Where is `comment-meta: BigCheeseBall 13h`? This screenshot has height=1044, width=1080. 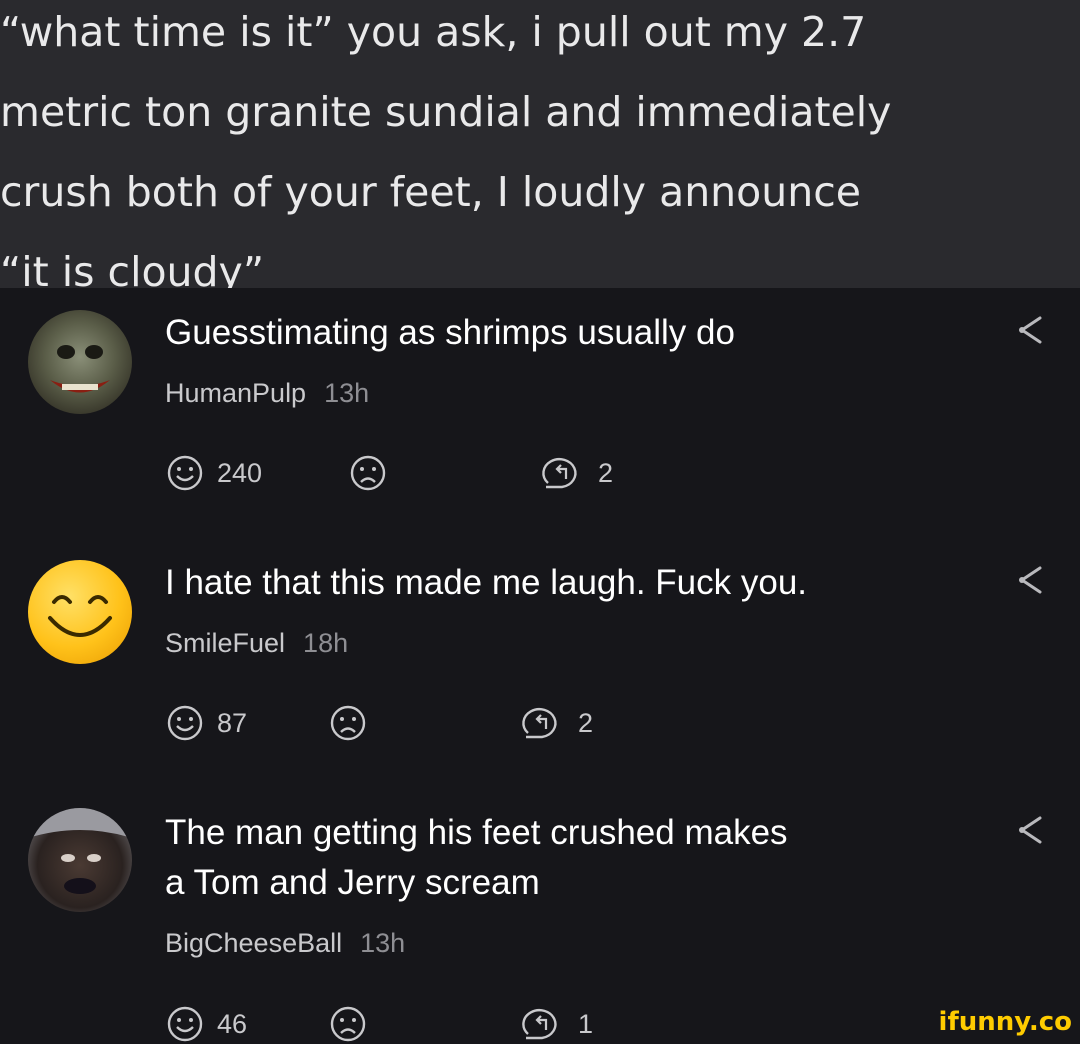
comment-meta: BigCheeseBall 13h is located at coordinates (285, 943).